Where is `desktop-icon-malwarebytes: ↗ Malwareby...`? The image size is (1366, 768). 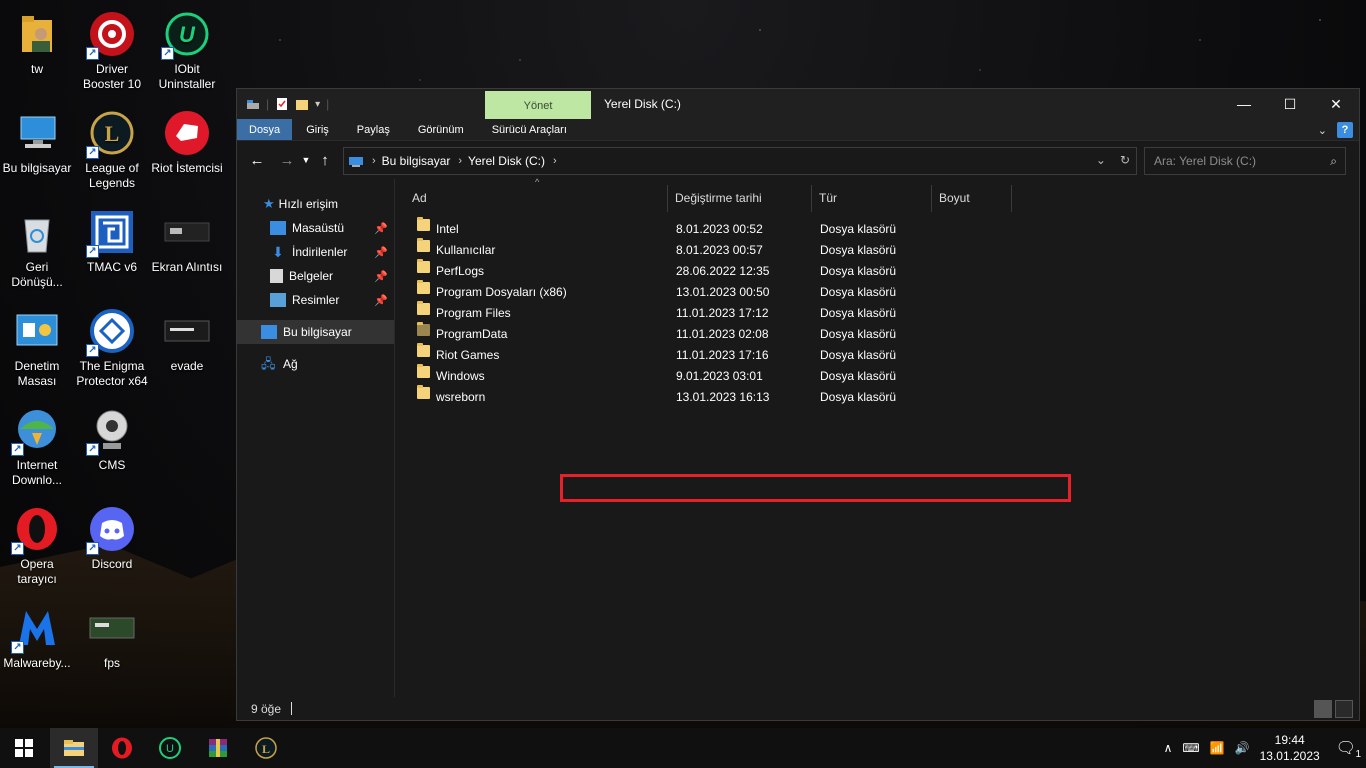
desktop-icon-malwarebytes: ↗ Malwareby... is located at coordinates (37, 634).